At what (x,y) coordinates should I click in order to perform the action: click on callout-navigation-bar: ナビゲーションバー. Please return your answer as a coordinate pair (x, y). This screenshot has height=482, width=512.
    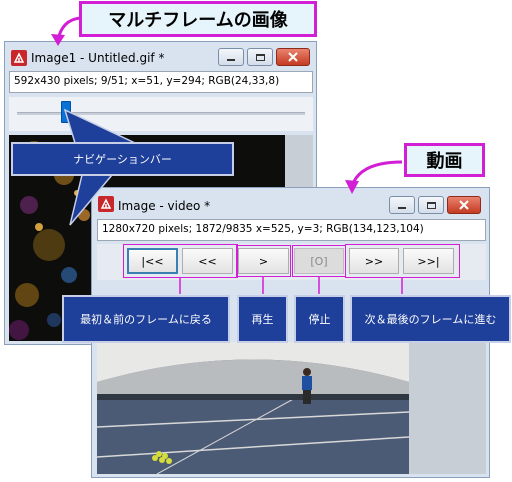
    Looking at the image, I should click on (122, 159).